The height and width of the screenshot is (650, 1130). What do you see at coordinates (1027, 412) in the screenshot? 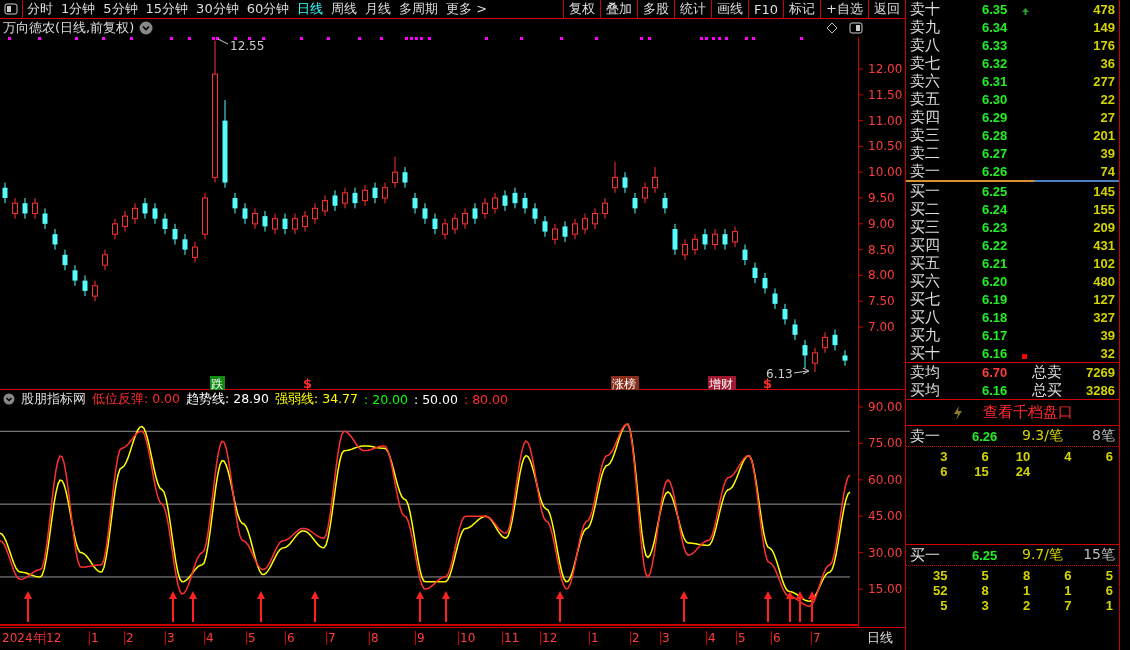
I see `depth-button: 查看千档盘口` at bounding box center [1027, 412].